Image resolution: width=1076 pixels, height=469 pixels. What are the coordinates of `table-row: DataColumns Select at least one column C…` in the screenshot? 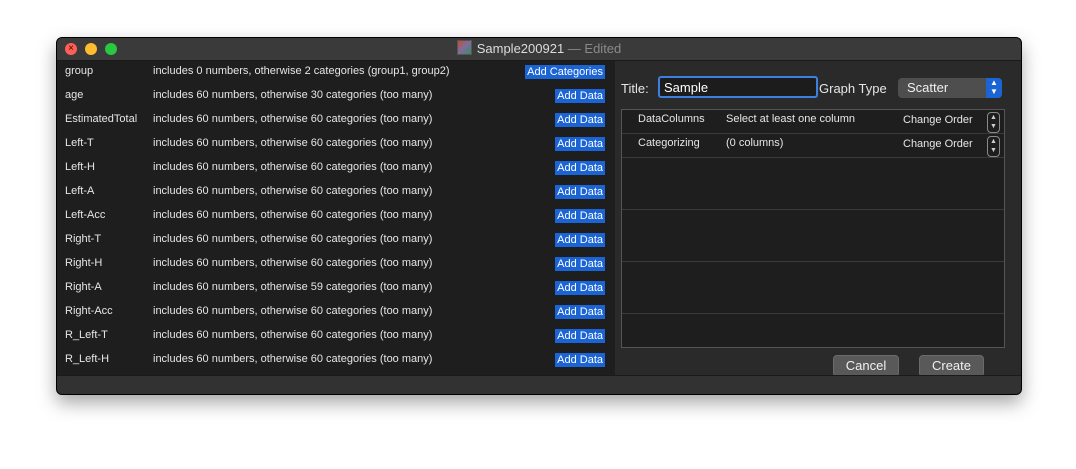 It's located at (813, 122).